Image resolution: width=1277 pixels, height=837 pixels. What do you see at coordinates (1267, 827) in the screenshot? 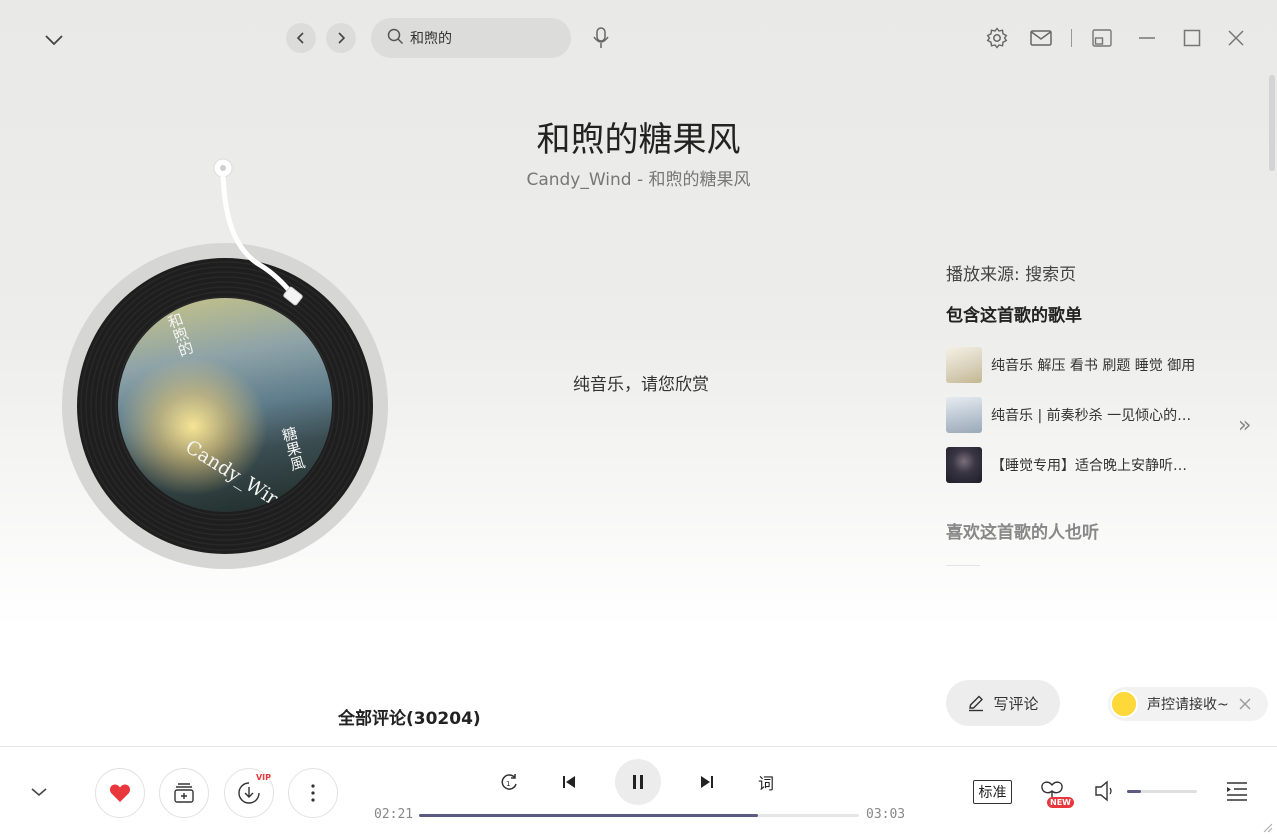
I see `resize-grip-icon` at bounding box center [1267, 827].